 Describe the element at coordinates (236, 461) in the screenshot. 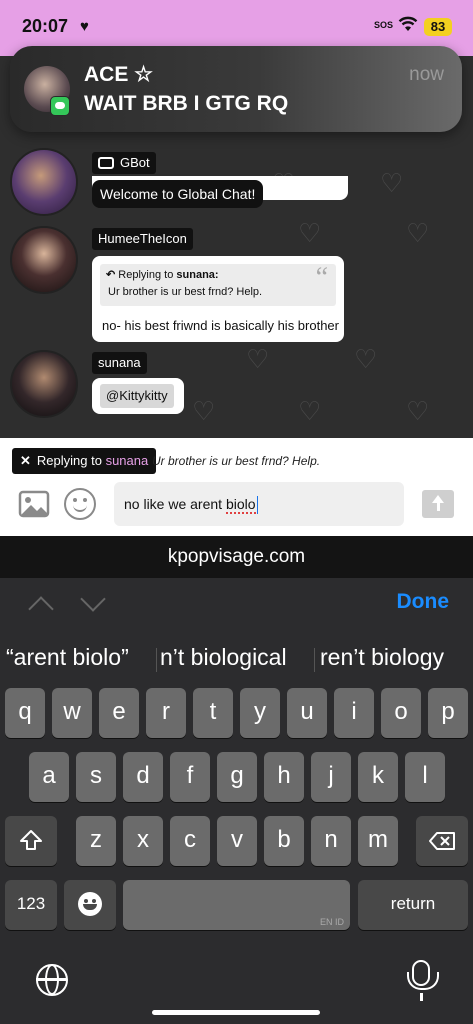

I see `reply-preview-text: Ur brother is ur best frnd? Help.` at that location.